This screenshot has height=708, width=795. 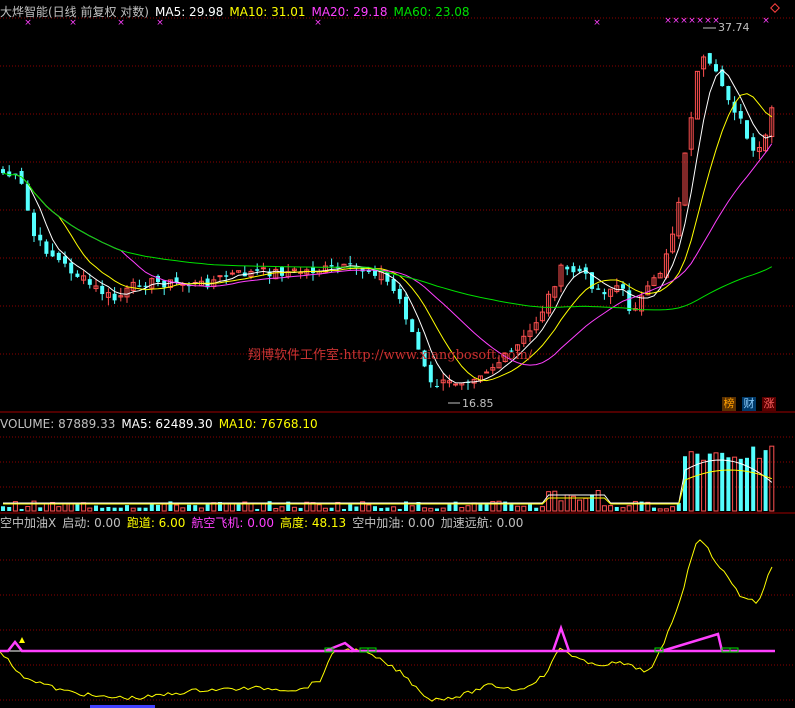 What do you see at coordinates (388, 481) in the screenshot?
I see `volume-ma5-line` at bounding box center [388, 481].